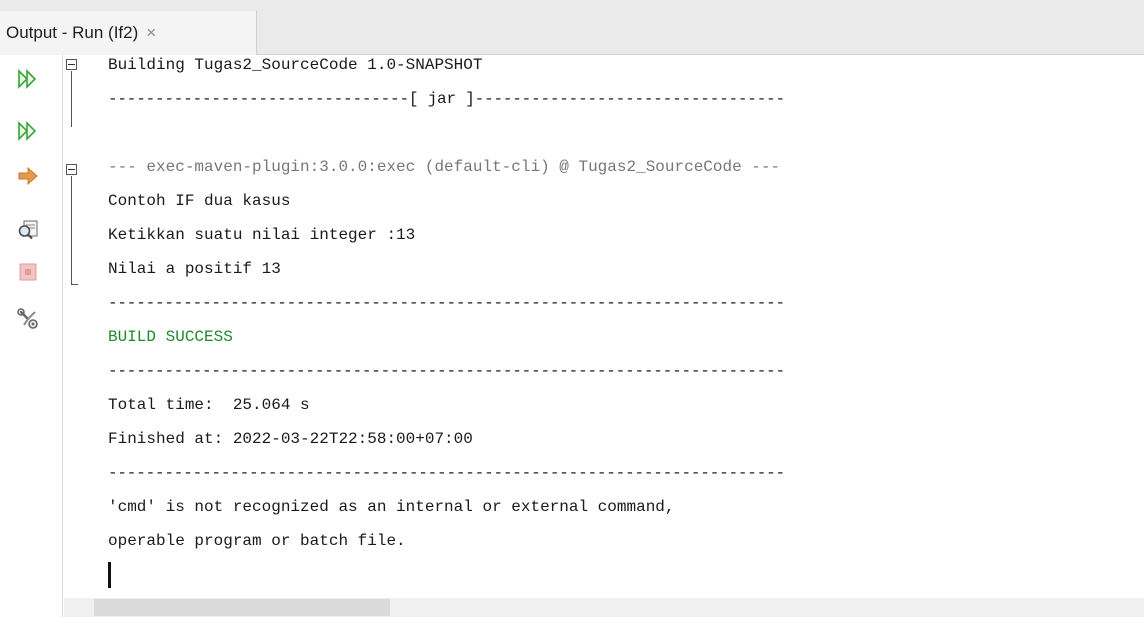  I want to click on rerun-goals-icon, so click(27, 131).